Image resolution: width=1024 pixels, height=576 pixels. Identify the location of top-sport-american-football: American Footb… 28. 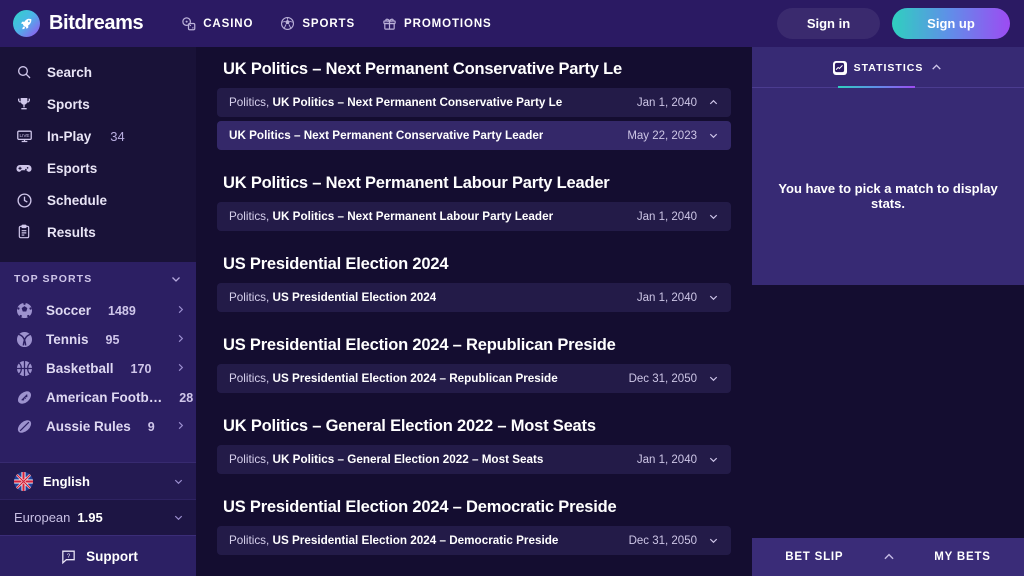
(98, 397).